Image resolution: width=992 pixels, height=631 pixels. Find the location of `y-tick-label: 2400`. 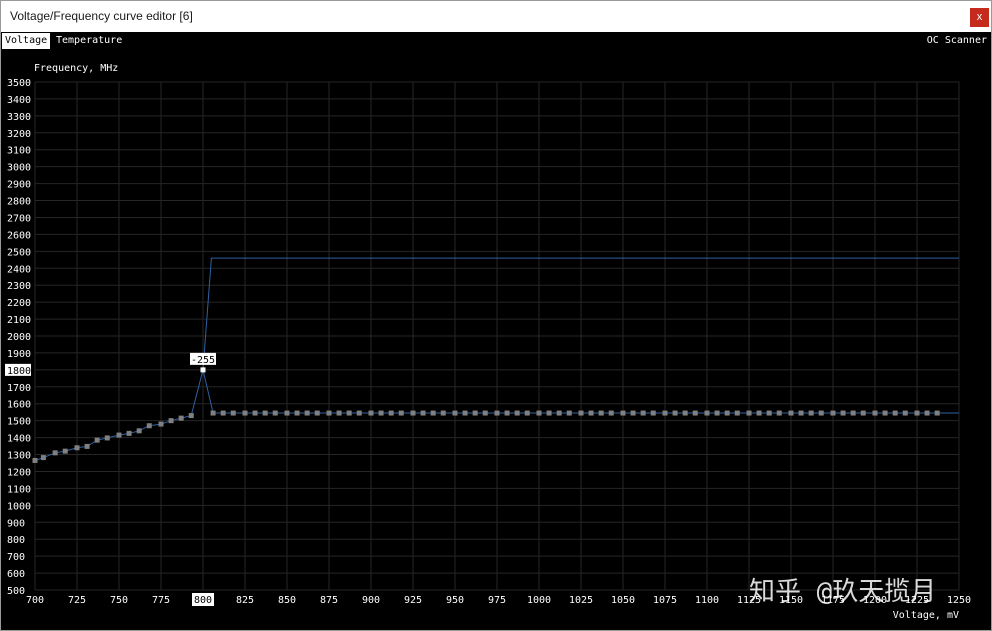

y-tick-label: 2400 is located at coordinates (19, 269).